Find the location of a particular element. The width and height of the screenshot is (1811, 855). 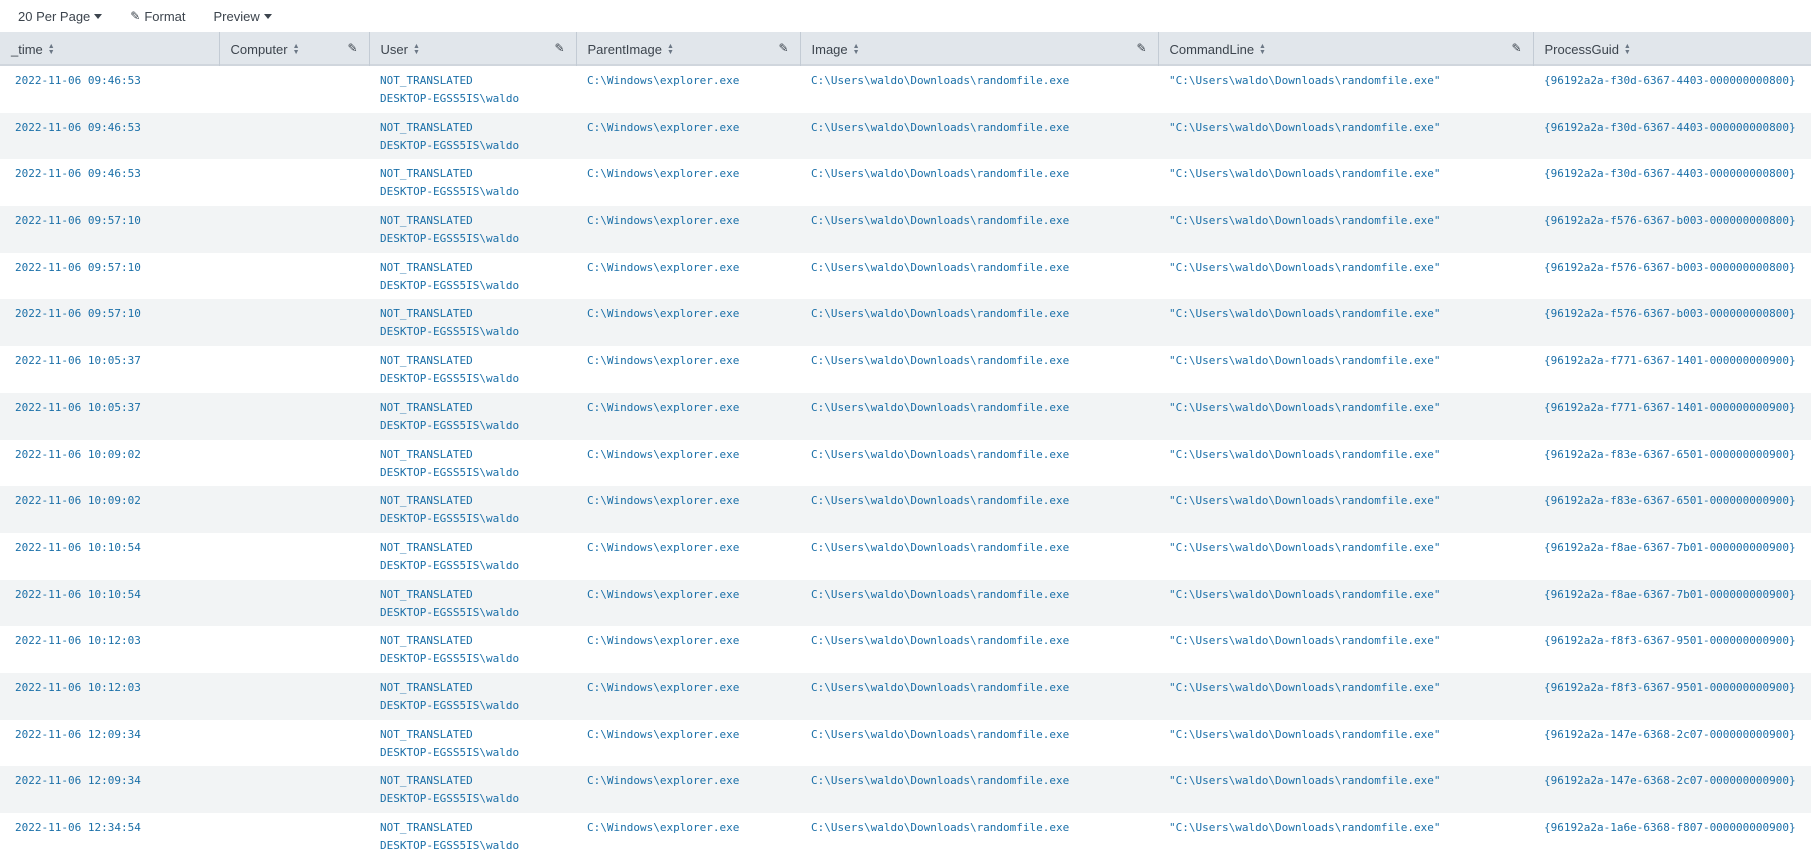

cell-process-guid: {96192a2a-f8f3-6367-9501-000000000900} is located at coordinates (1672, 649).